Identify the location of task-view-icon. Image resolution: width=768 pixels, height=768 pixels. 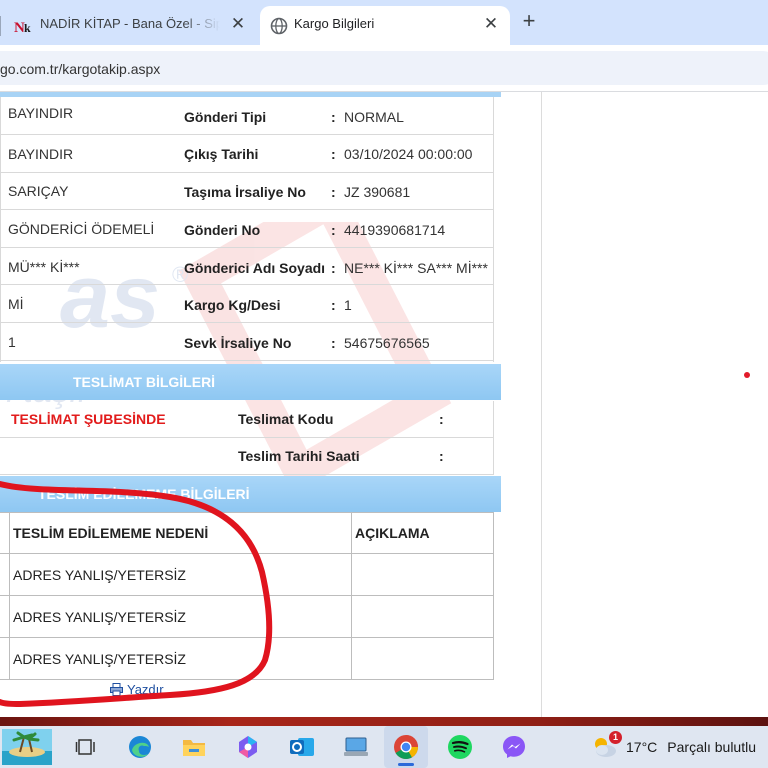
(86, 747).